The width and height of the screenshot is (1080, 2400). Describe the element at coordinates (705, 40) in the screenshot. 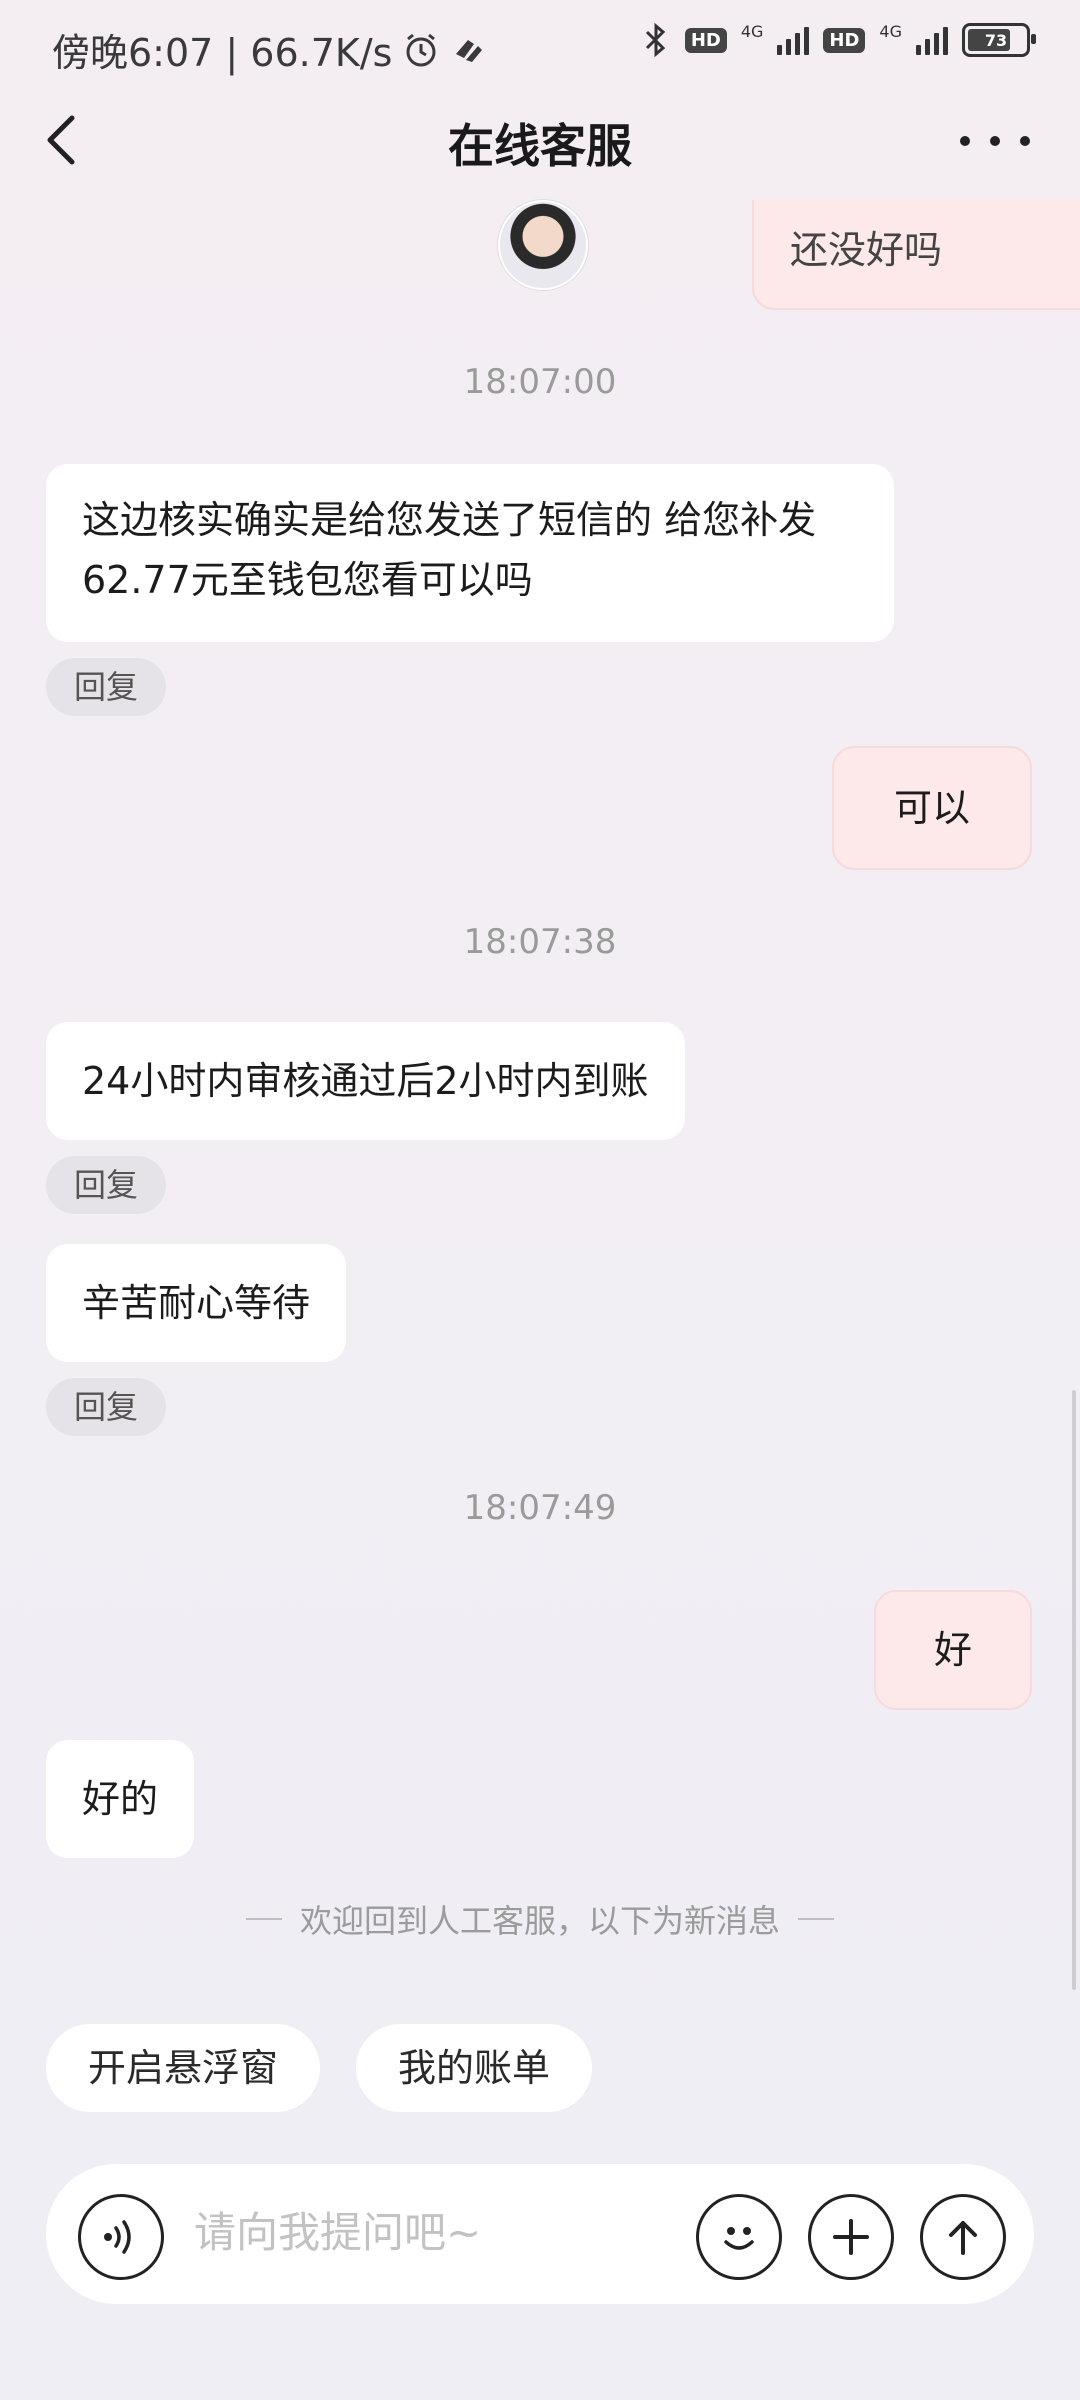

I see `hd-badge-1: HD` at that location.